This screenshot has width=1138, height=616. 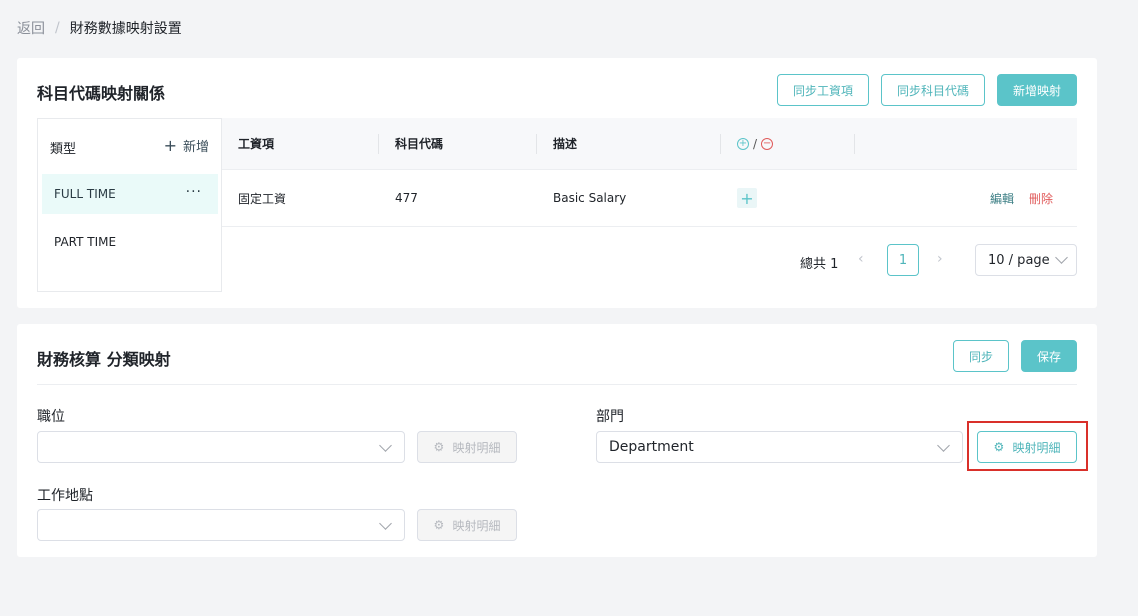 I want to click on page-size-value: 10 / page, so click(x=1019, y=260).